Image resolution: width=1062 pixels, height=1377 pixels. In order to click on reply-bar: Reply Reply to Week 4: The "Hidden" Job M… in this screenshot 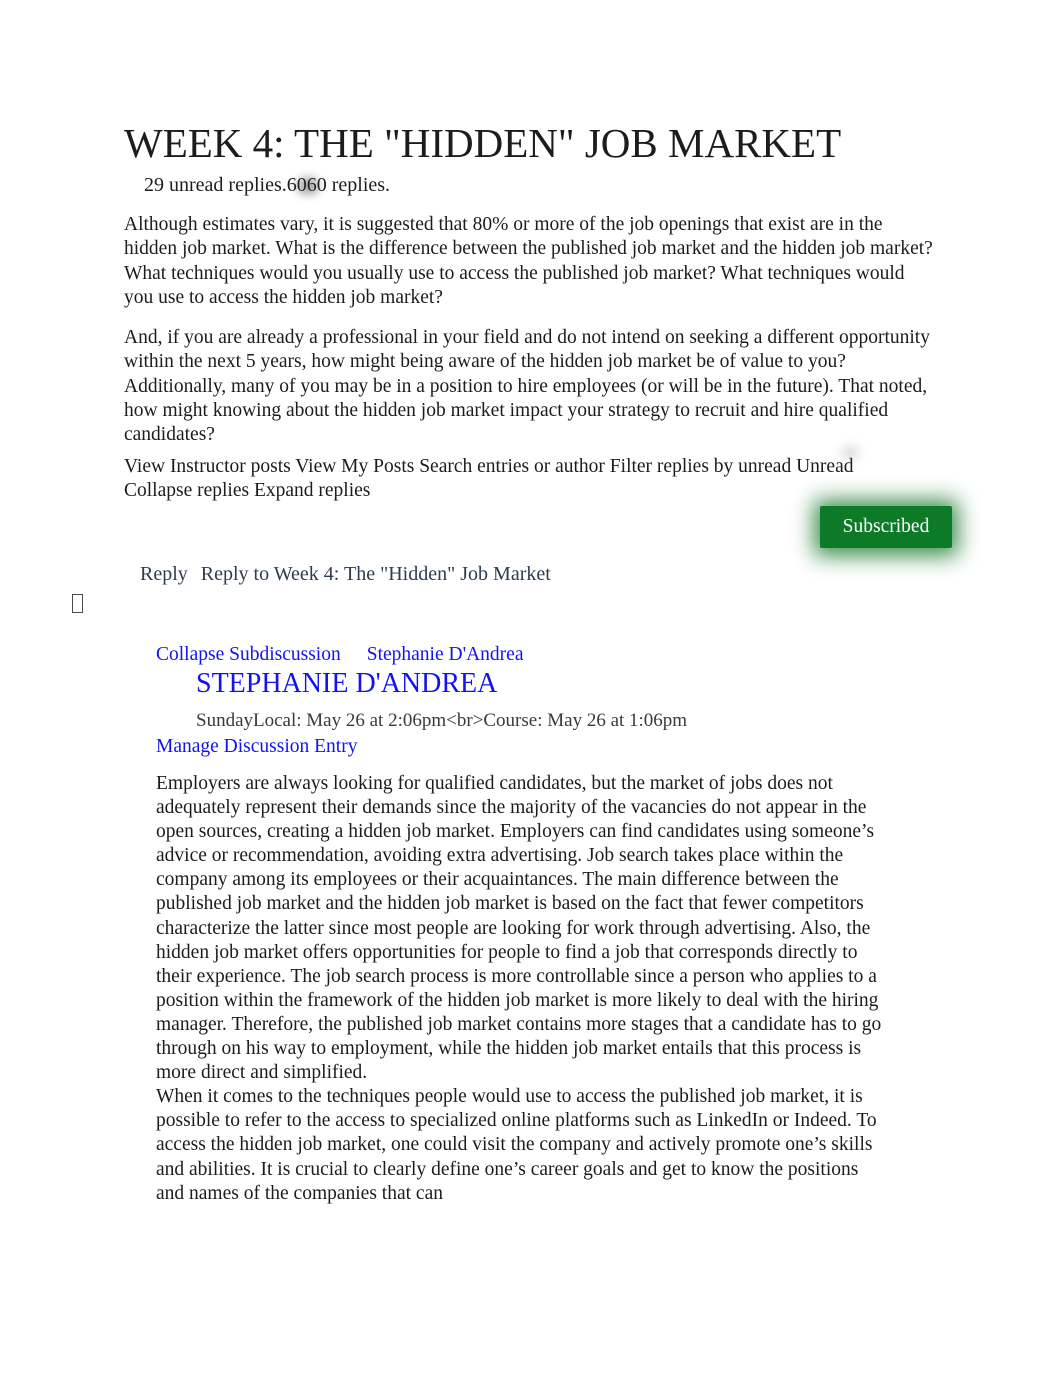, I will do `click(345, 574)`.